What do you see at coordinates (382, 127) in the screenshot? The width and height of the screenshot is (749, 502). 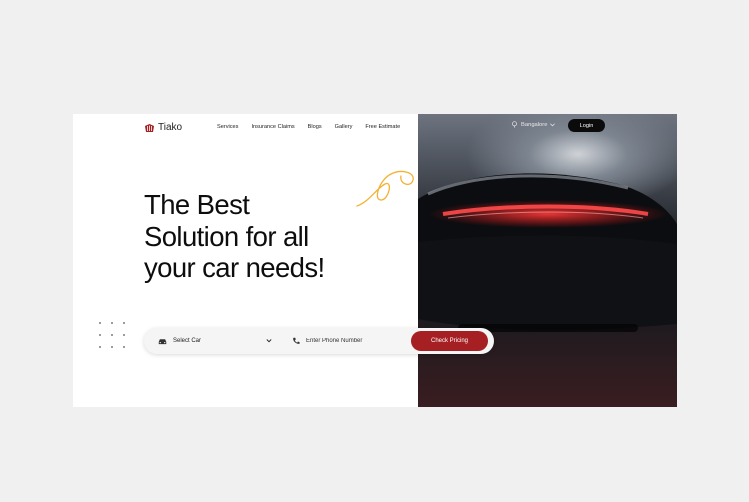 I see `nav-item-free-estimate: Free Estimate` at bounding box center [382, 127].